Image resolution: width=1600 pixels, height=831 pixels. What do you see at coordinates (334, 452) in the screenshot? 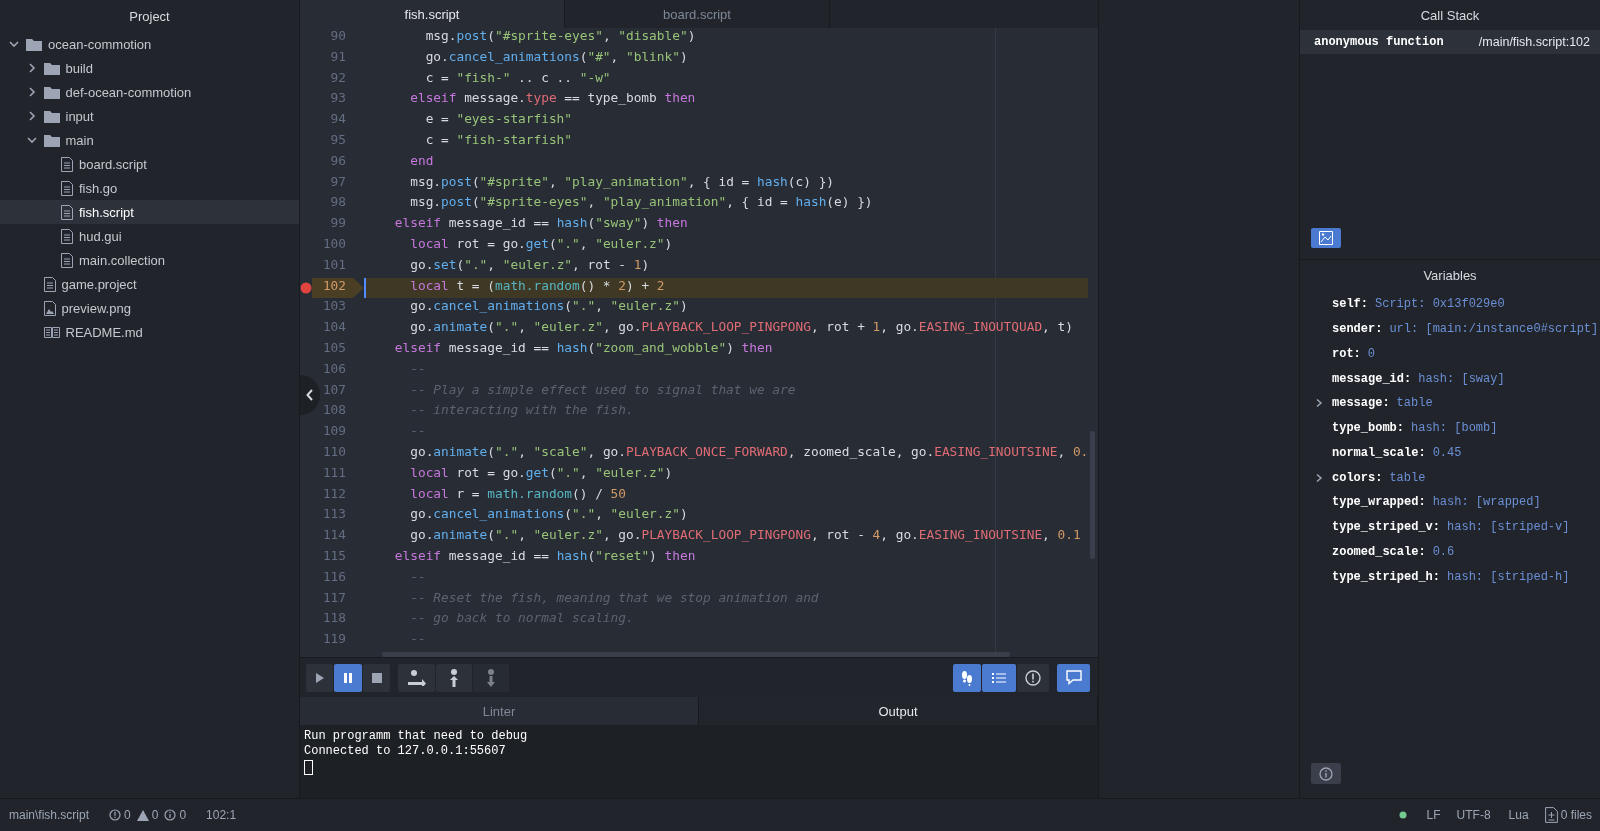
I see `line-number: 110` at bounding box center [334, 452].